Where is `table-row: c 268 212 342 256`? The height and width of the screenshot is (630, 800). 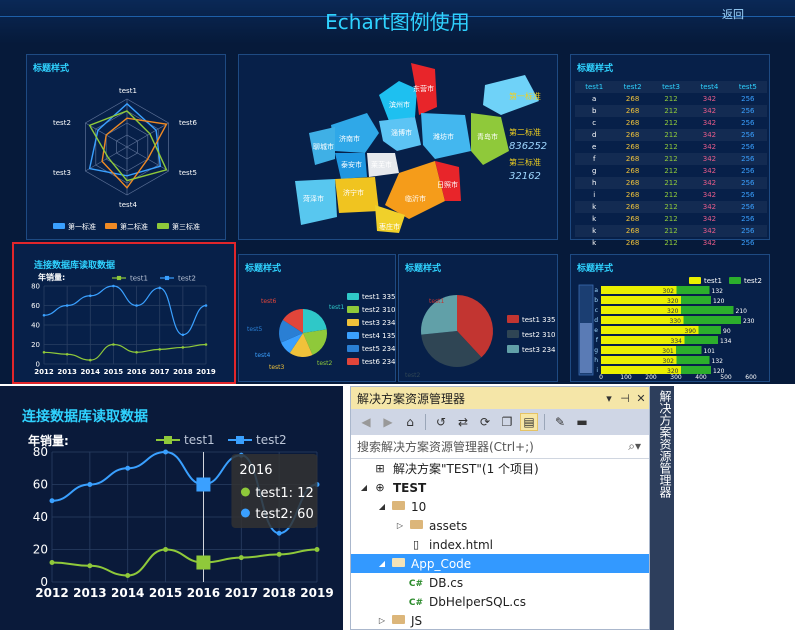
table-row: c 268 212 342 256 is located at coordinates (671, 123).